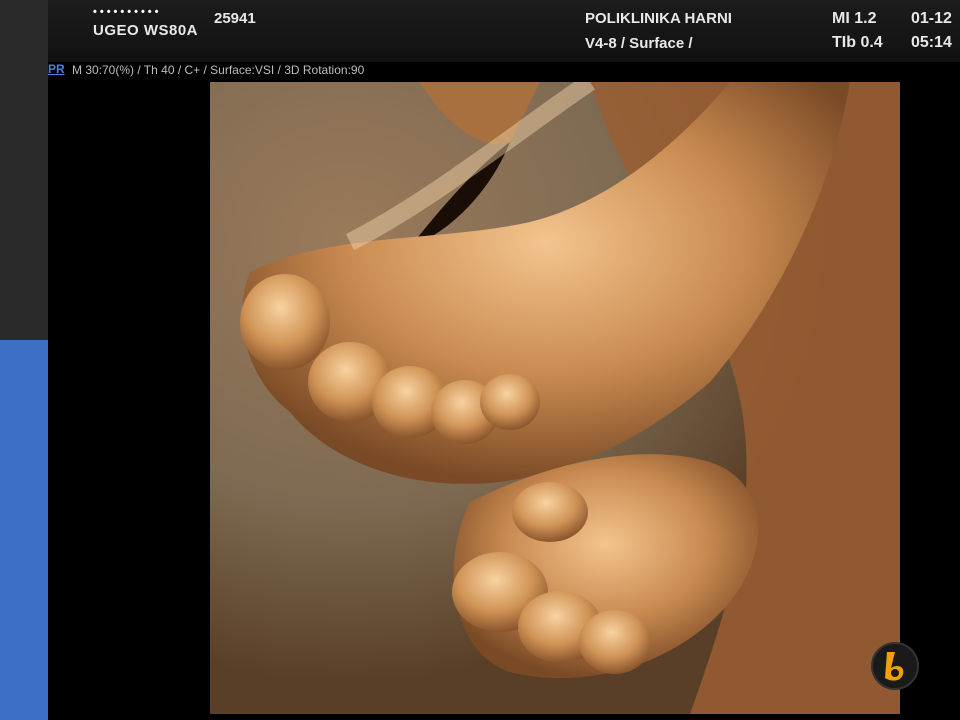 The height and width of the screenshot is (720, 960). What do you see at coordinates (24, 530) in the screenshot?
I see `left-panel-blue-block` at bounding box center [24, 530].